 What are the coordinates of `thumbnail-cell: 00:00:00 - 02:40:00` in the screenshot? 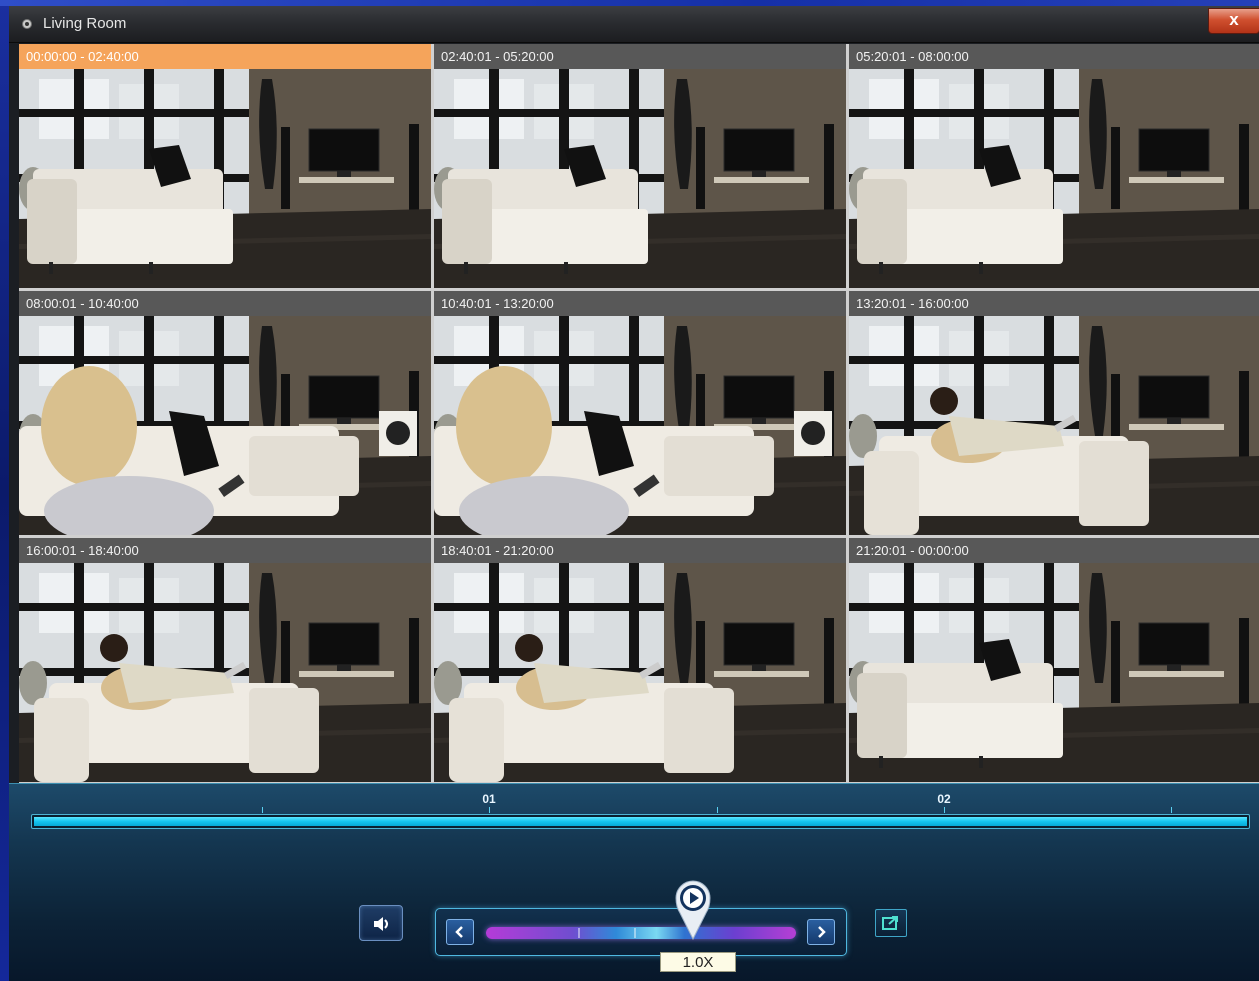 It's located at (225, 166).